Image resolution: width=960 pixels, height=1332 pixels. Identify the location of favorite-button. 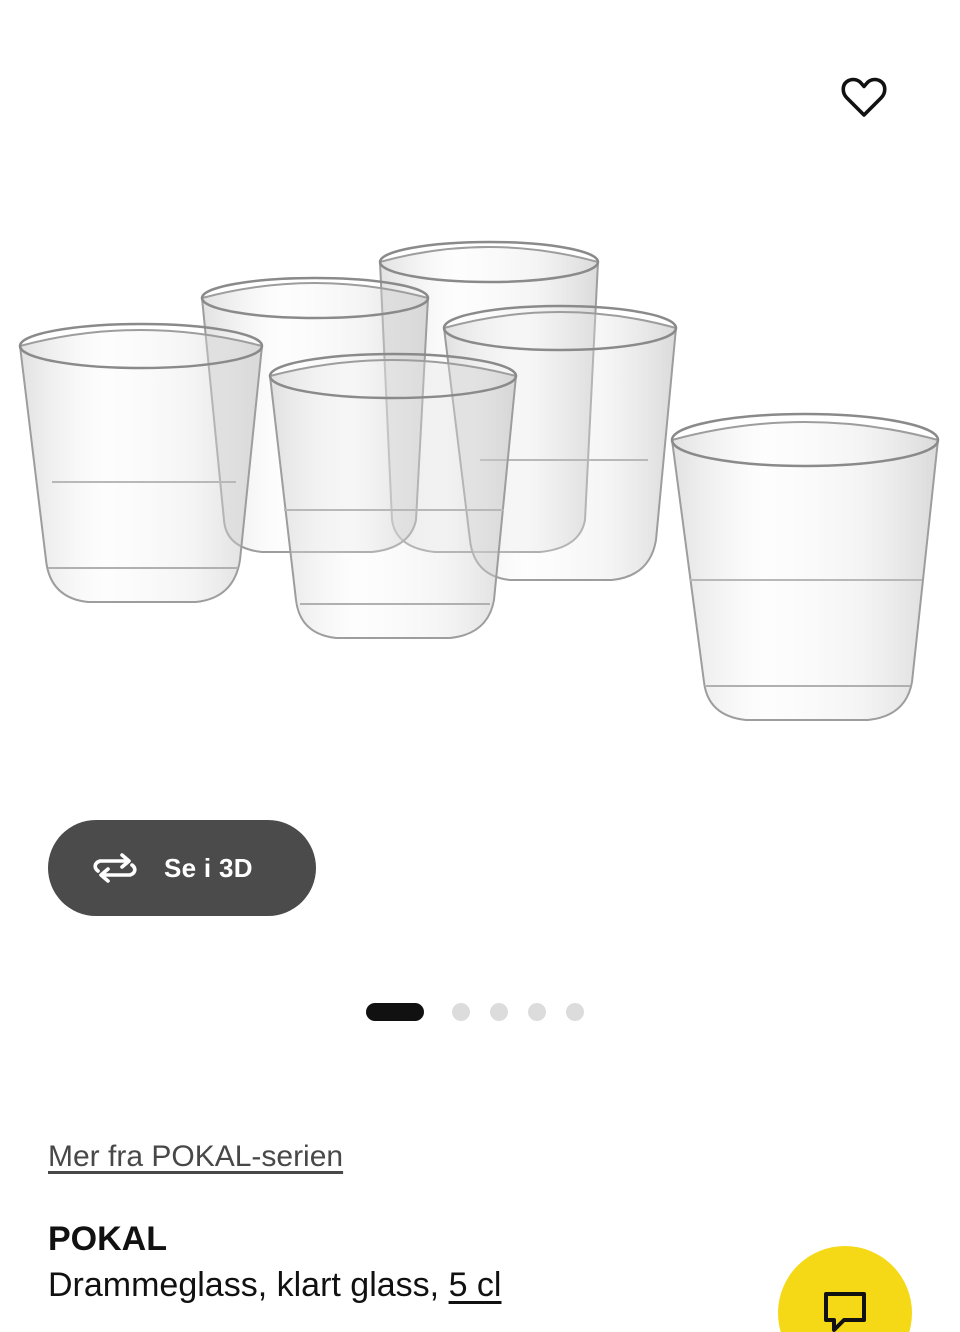
(864, 98).